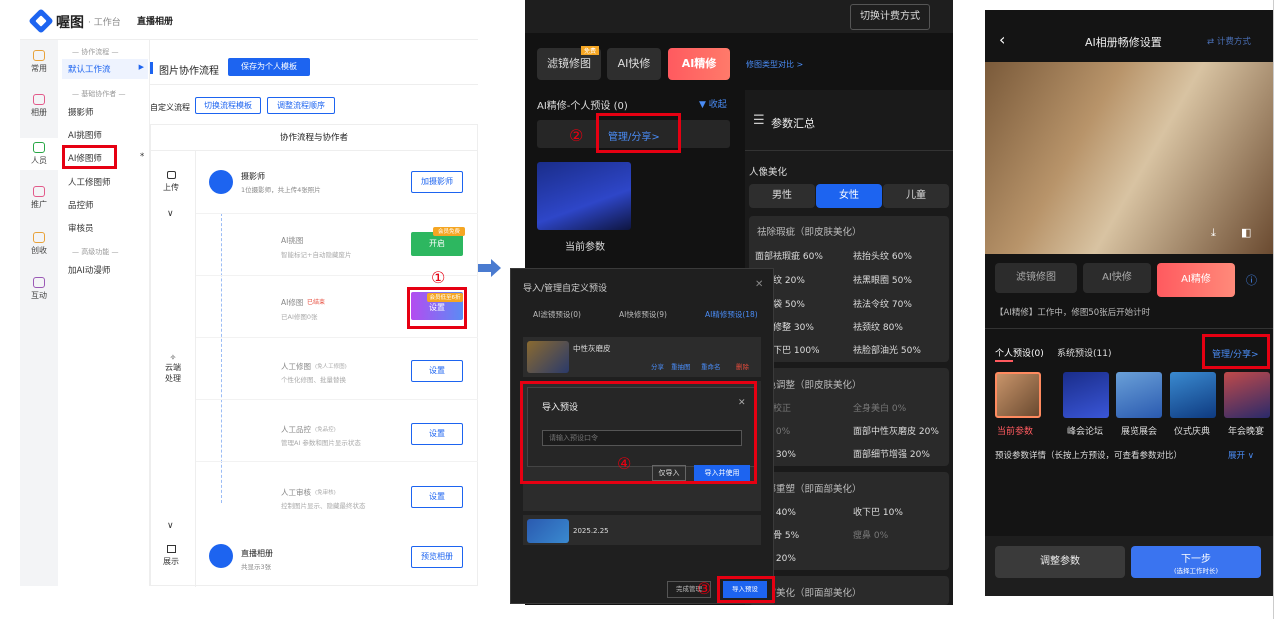 The width and height of the screenshot is (1276, 619). Describe the element at coordinates (81, 112) in the screenshot. I see `sub-item-photographer: 摄影师` at that location.